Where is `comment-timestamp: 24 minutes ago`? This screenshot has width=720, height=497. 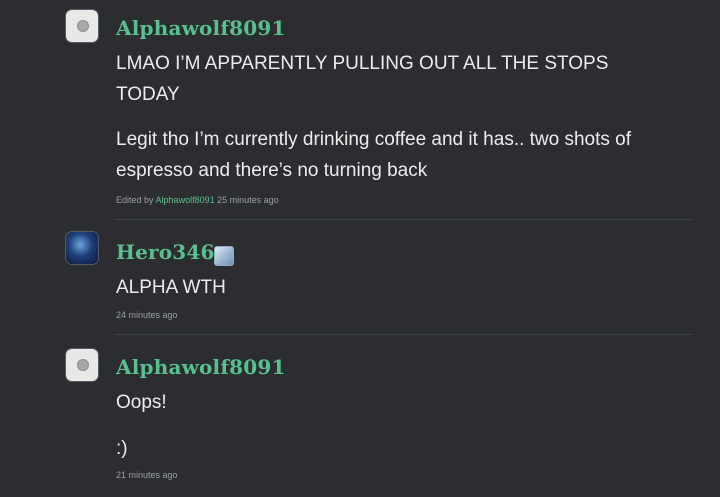 comment-timestamp: 24 minutes ago is located at coordinates (147, 315).